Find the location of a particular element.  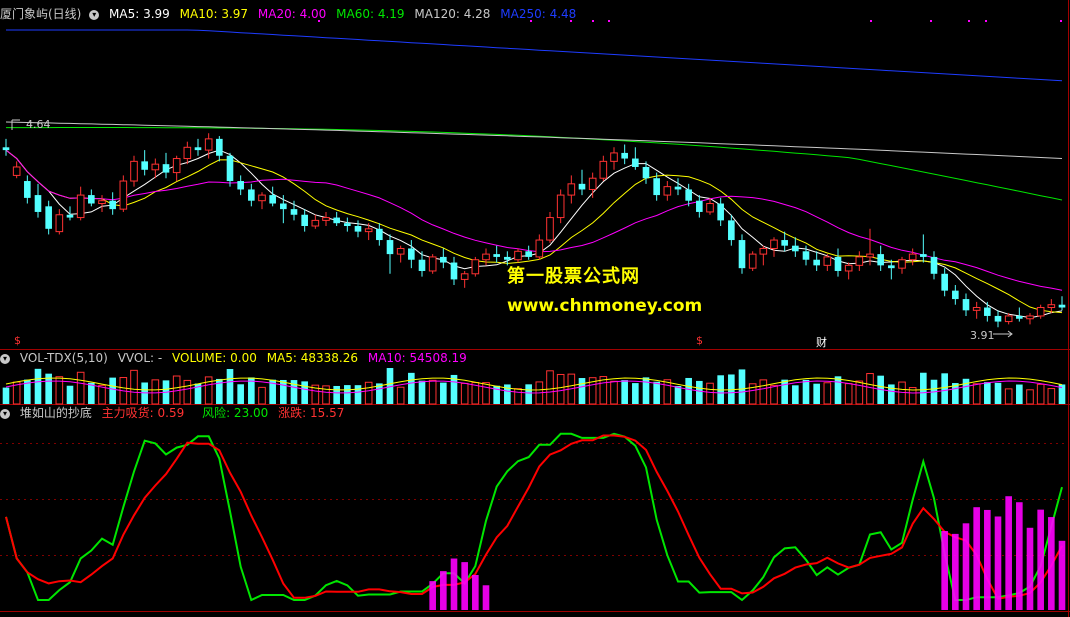

volume-ma5-value: MA5: 48338.26 is located at coordinates (312, 358).